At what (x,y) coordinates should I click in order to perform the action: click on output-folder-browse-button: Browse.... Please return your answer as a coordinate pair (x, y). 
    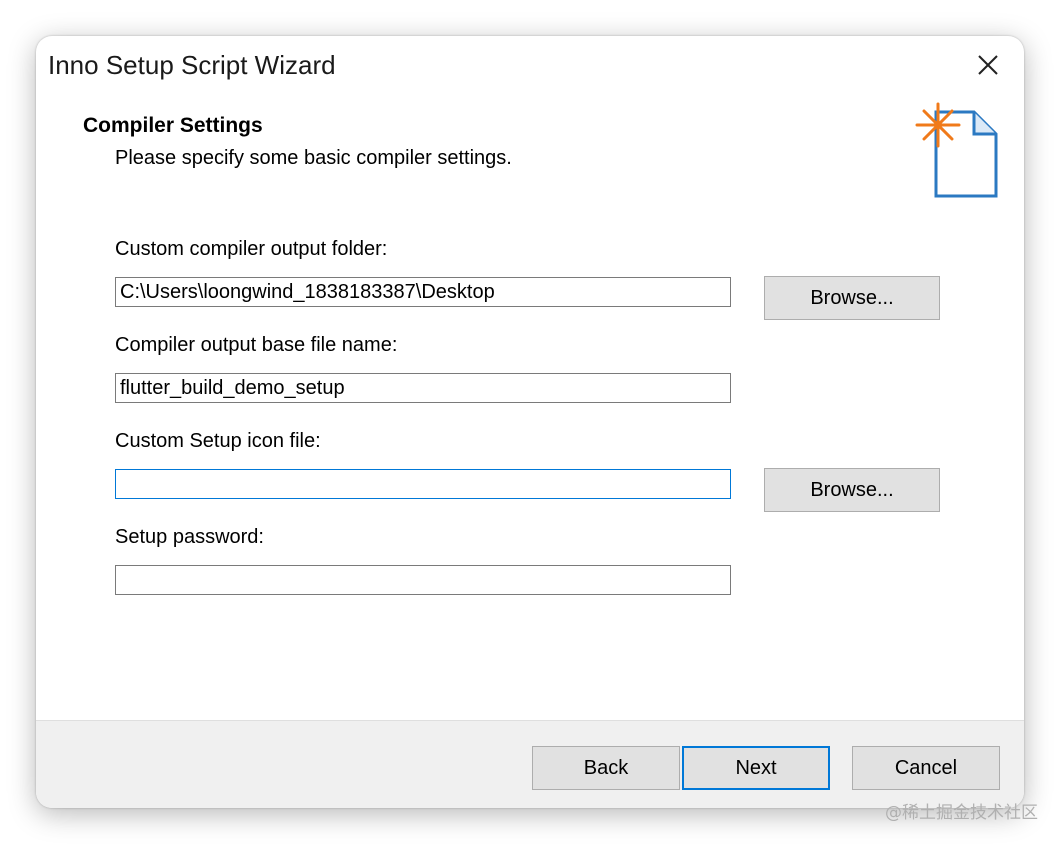
    Looking at the image, I should click on (852, 298).